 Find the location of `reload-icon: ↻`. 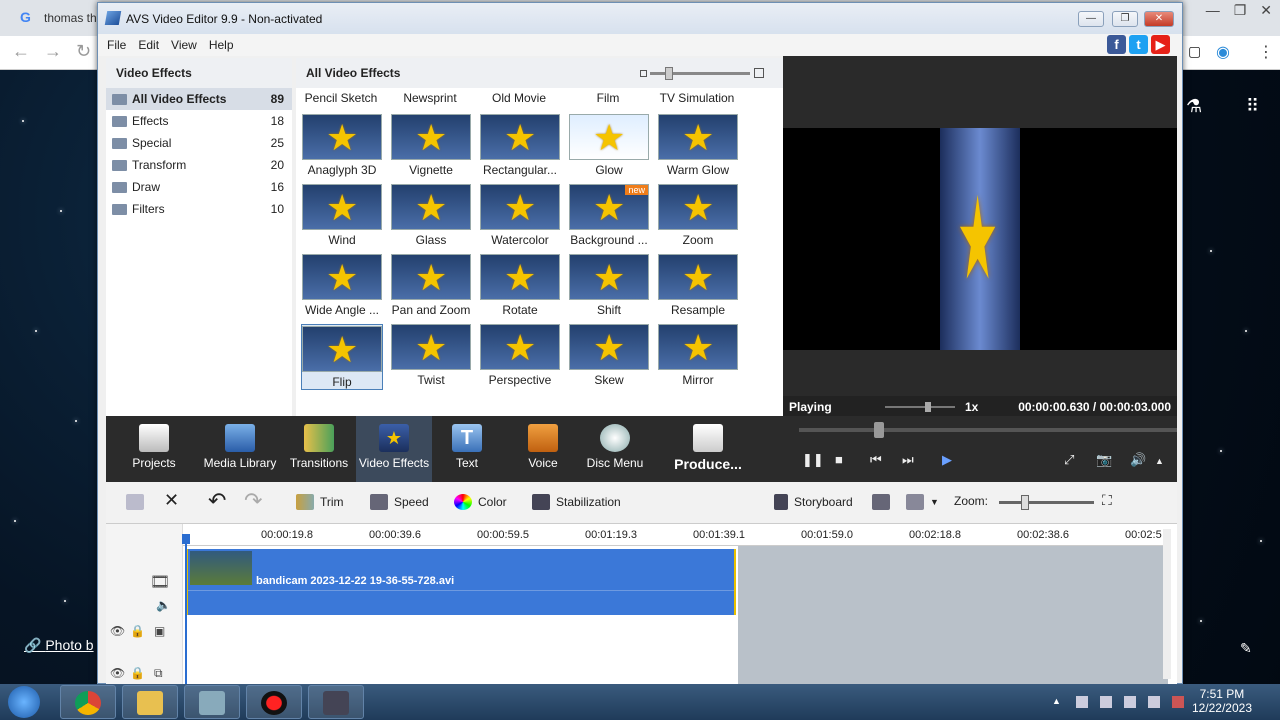

reload-icon: ↻ is located at coordinates (83, 51).